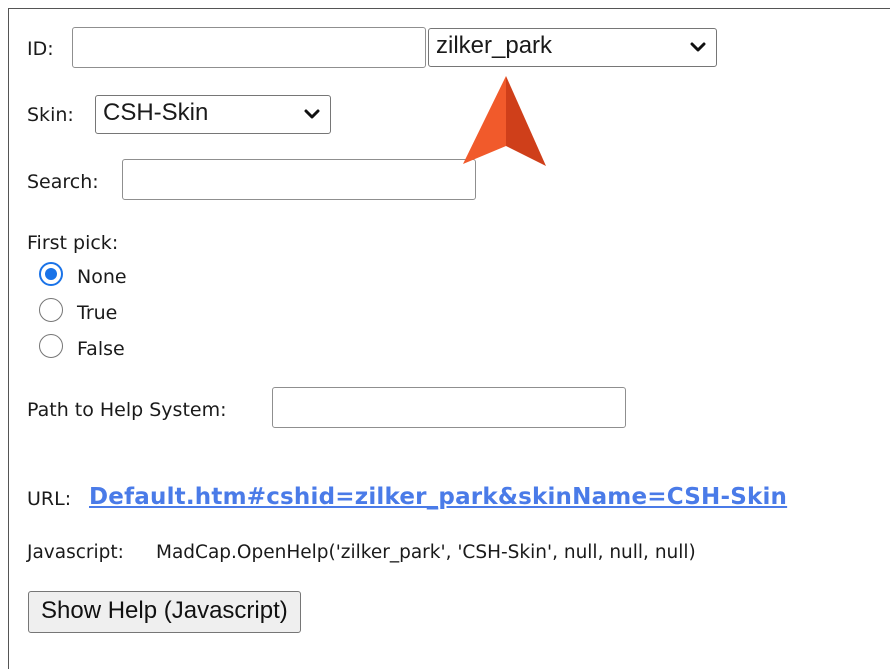  What do you see at coordinates (449, 407) in the screenshot?
I see `path-input` at bounding box center [449, 407].